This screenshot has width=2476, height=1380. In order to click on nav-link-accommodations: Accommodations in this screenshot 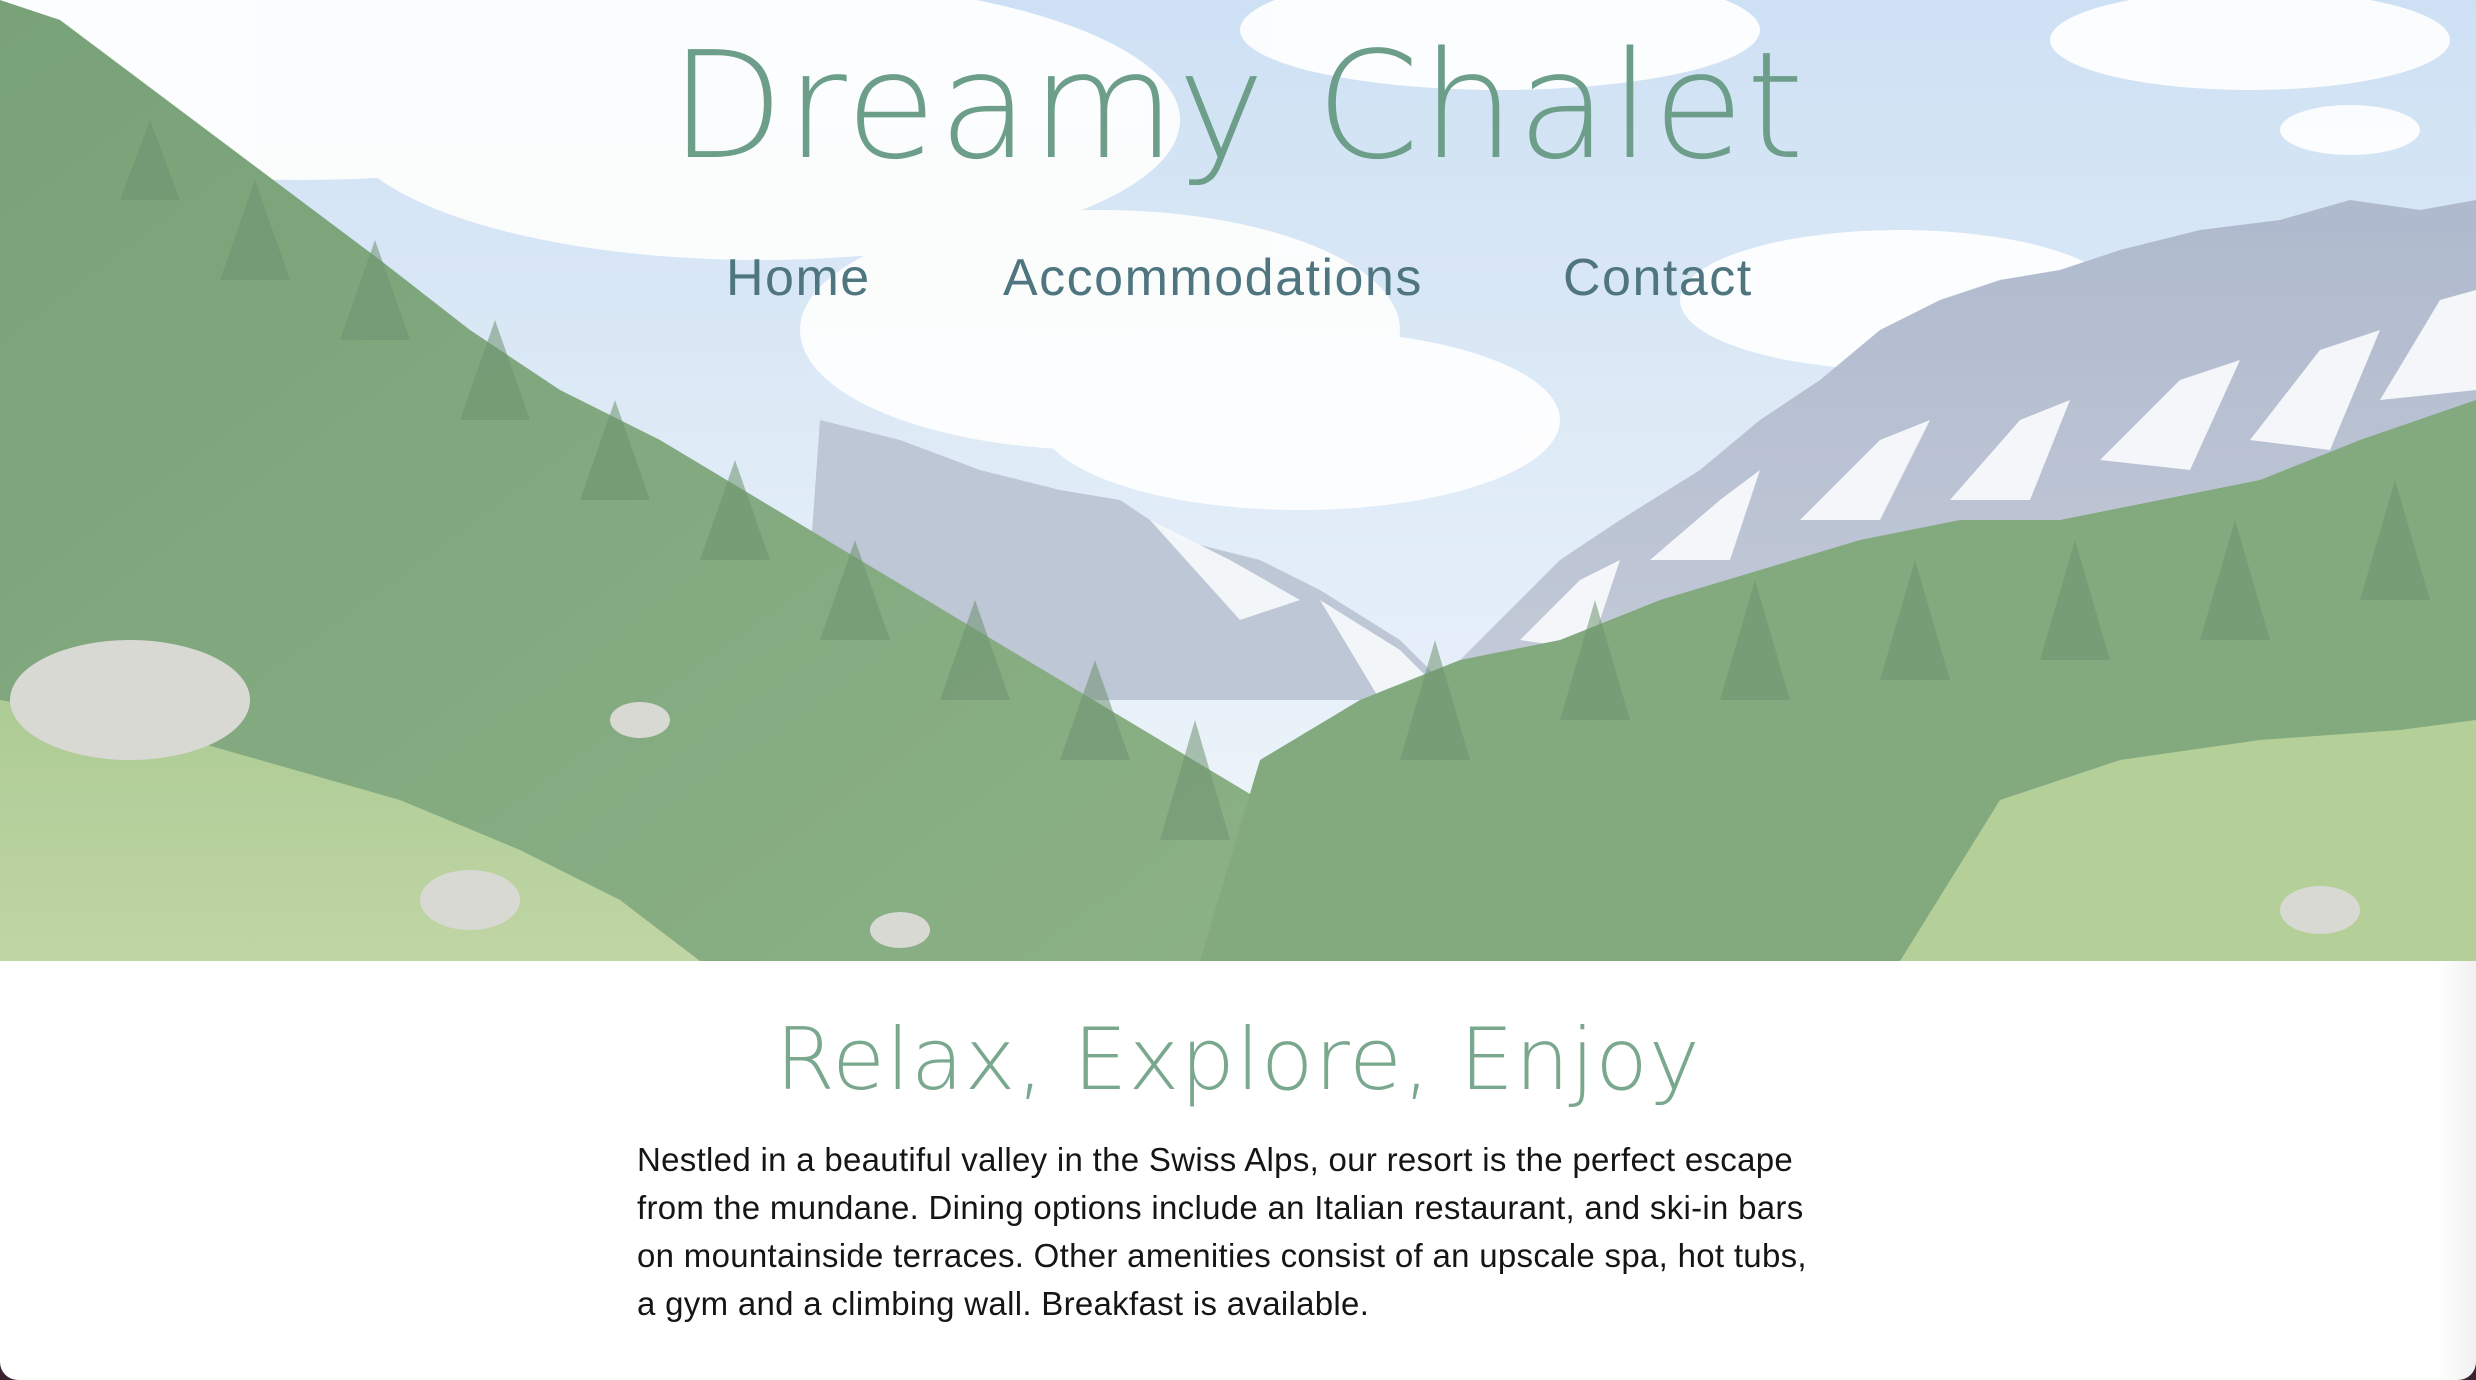, I will do `click(1213, 278)`.